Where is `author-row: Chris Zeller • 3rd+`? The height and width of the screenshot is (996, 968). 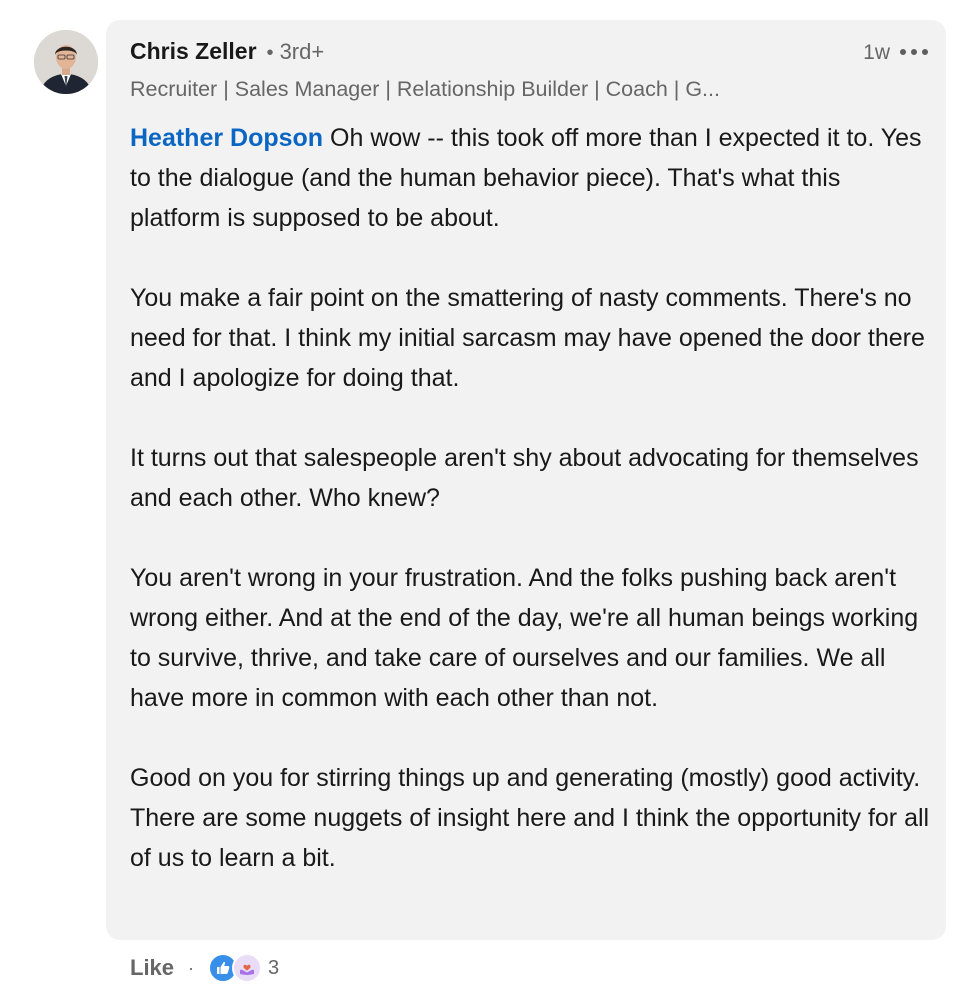
author-row: Chris Zeller • 3rd+ is located at coordinates (227, 54).